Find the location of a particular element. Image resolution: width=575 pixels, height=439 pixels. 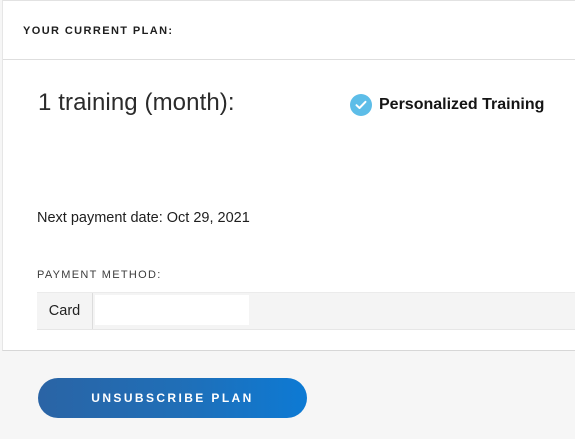

feature-label: Personalized Training is located at coordinates (462, 104).